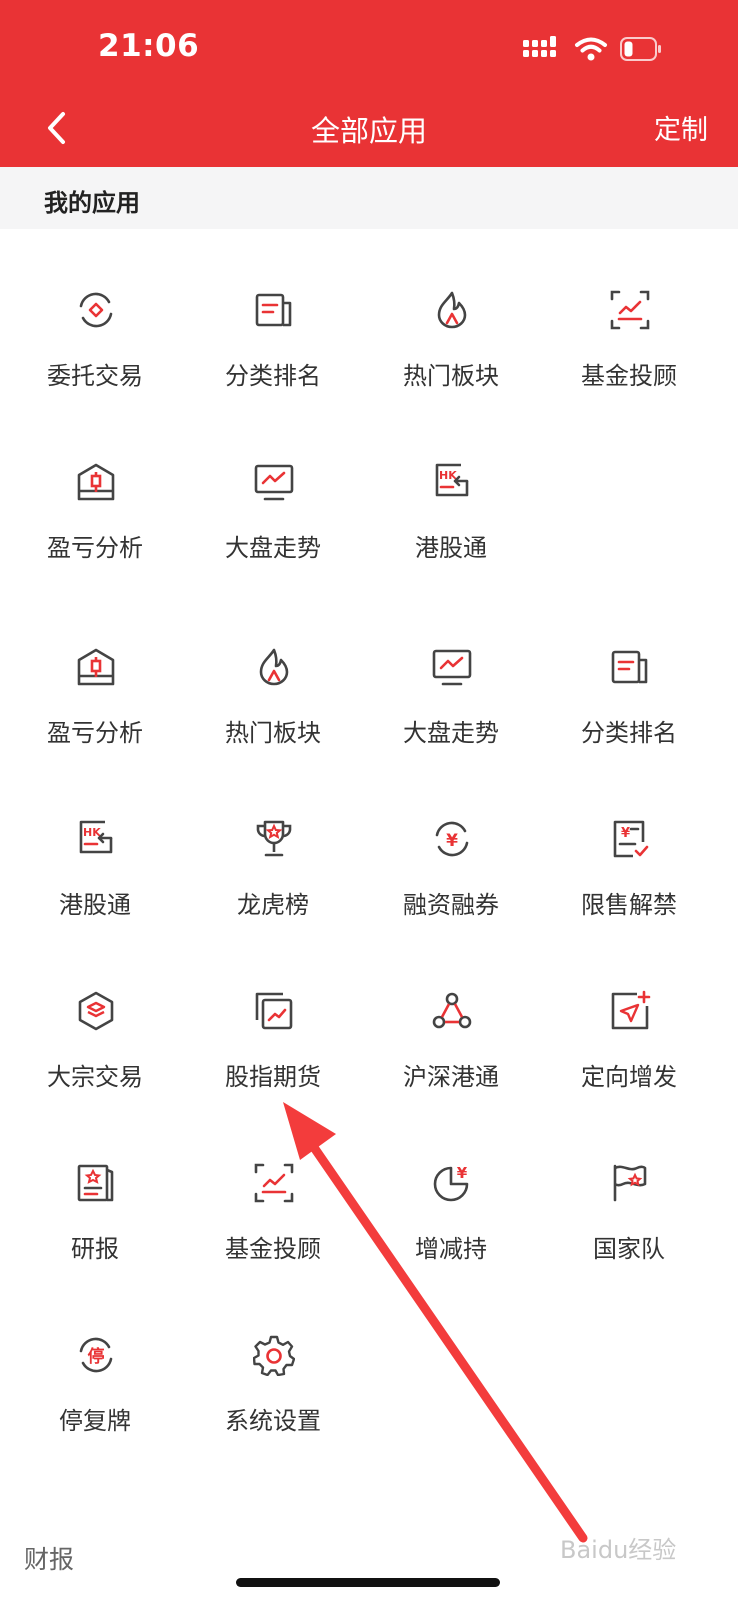 This screenshot has width=738, height=1600. I want to click on customize-button: 定制, so click(681, 127).